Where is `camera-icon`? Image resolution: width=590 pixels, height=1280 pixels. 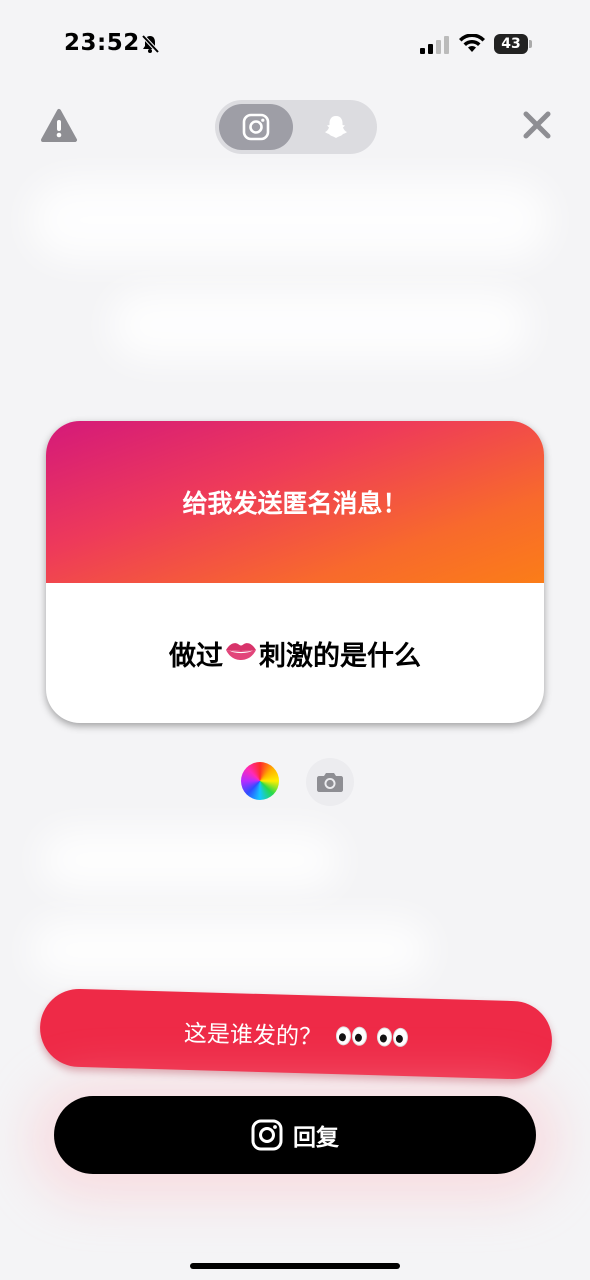 camera-icon is located at coordinates (330, 782).